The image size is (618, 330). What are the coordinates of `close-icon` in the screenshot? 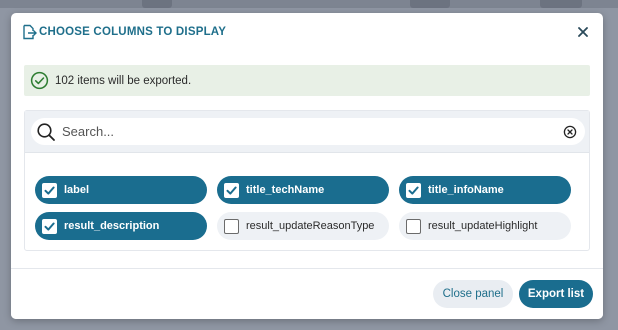 It's located at (583, 32).